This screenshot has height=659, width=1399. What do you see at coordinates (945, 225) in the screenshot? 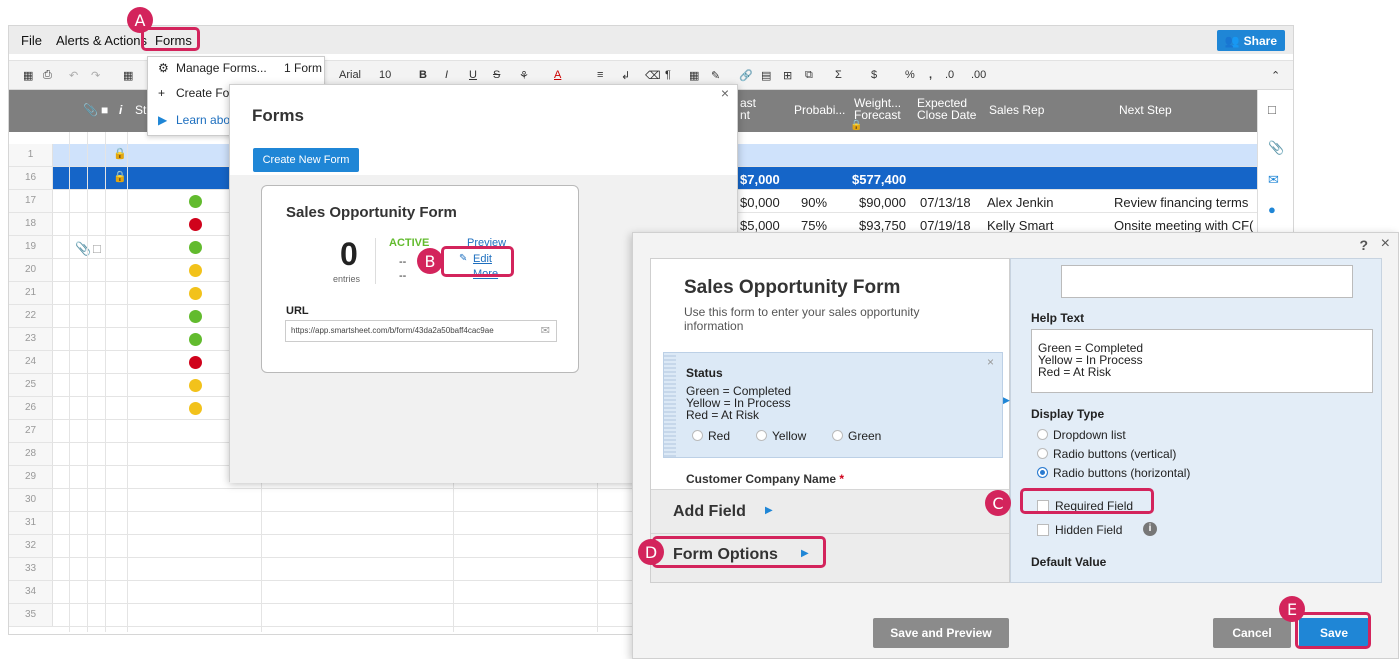
I see `cell-close-date: 07/19/18` at bounding box center [945, 225].